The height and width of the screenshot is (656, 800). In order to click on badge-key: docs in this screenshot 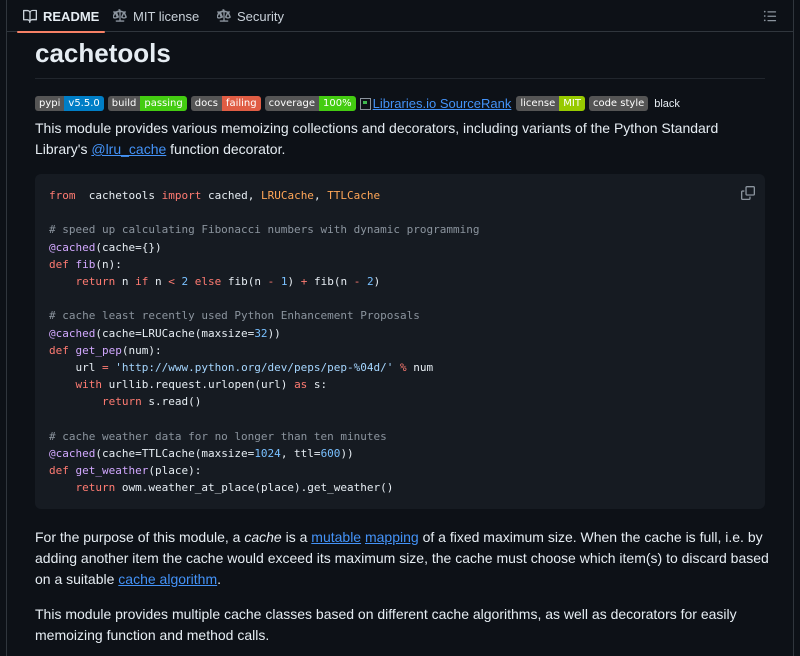, I will do `click(206, 103)`.